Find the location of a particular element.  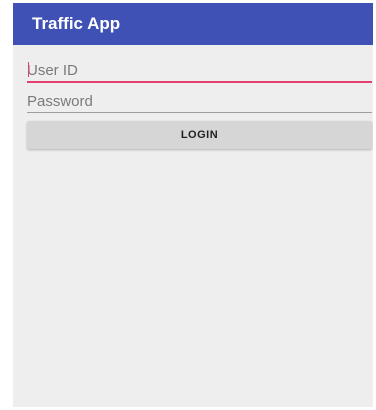

password-field-container is located at coordinates (199, 103).